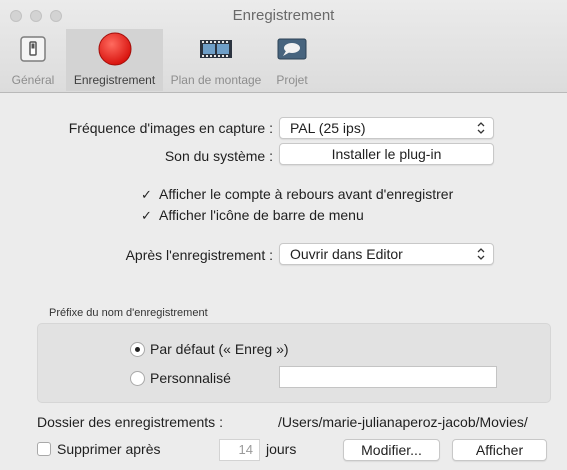  Describe the element at coordinates (109, 449) in the screenshot. I see `delete-after-label: Supprimer après` at that location.